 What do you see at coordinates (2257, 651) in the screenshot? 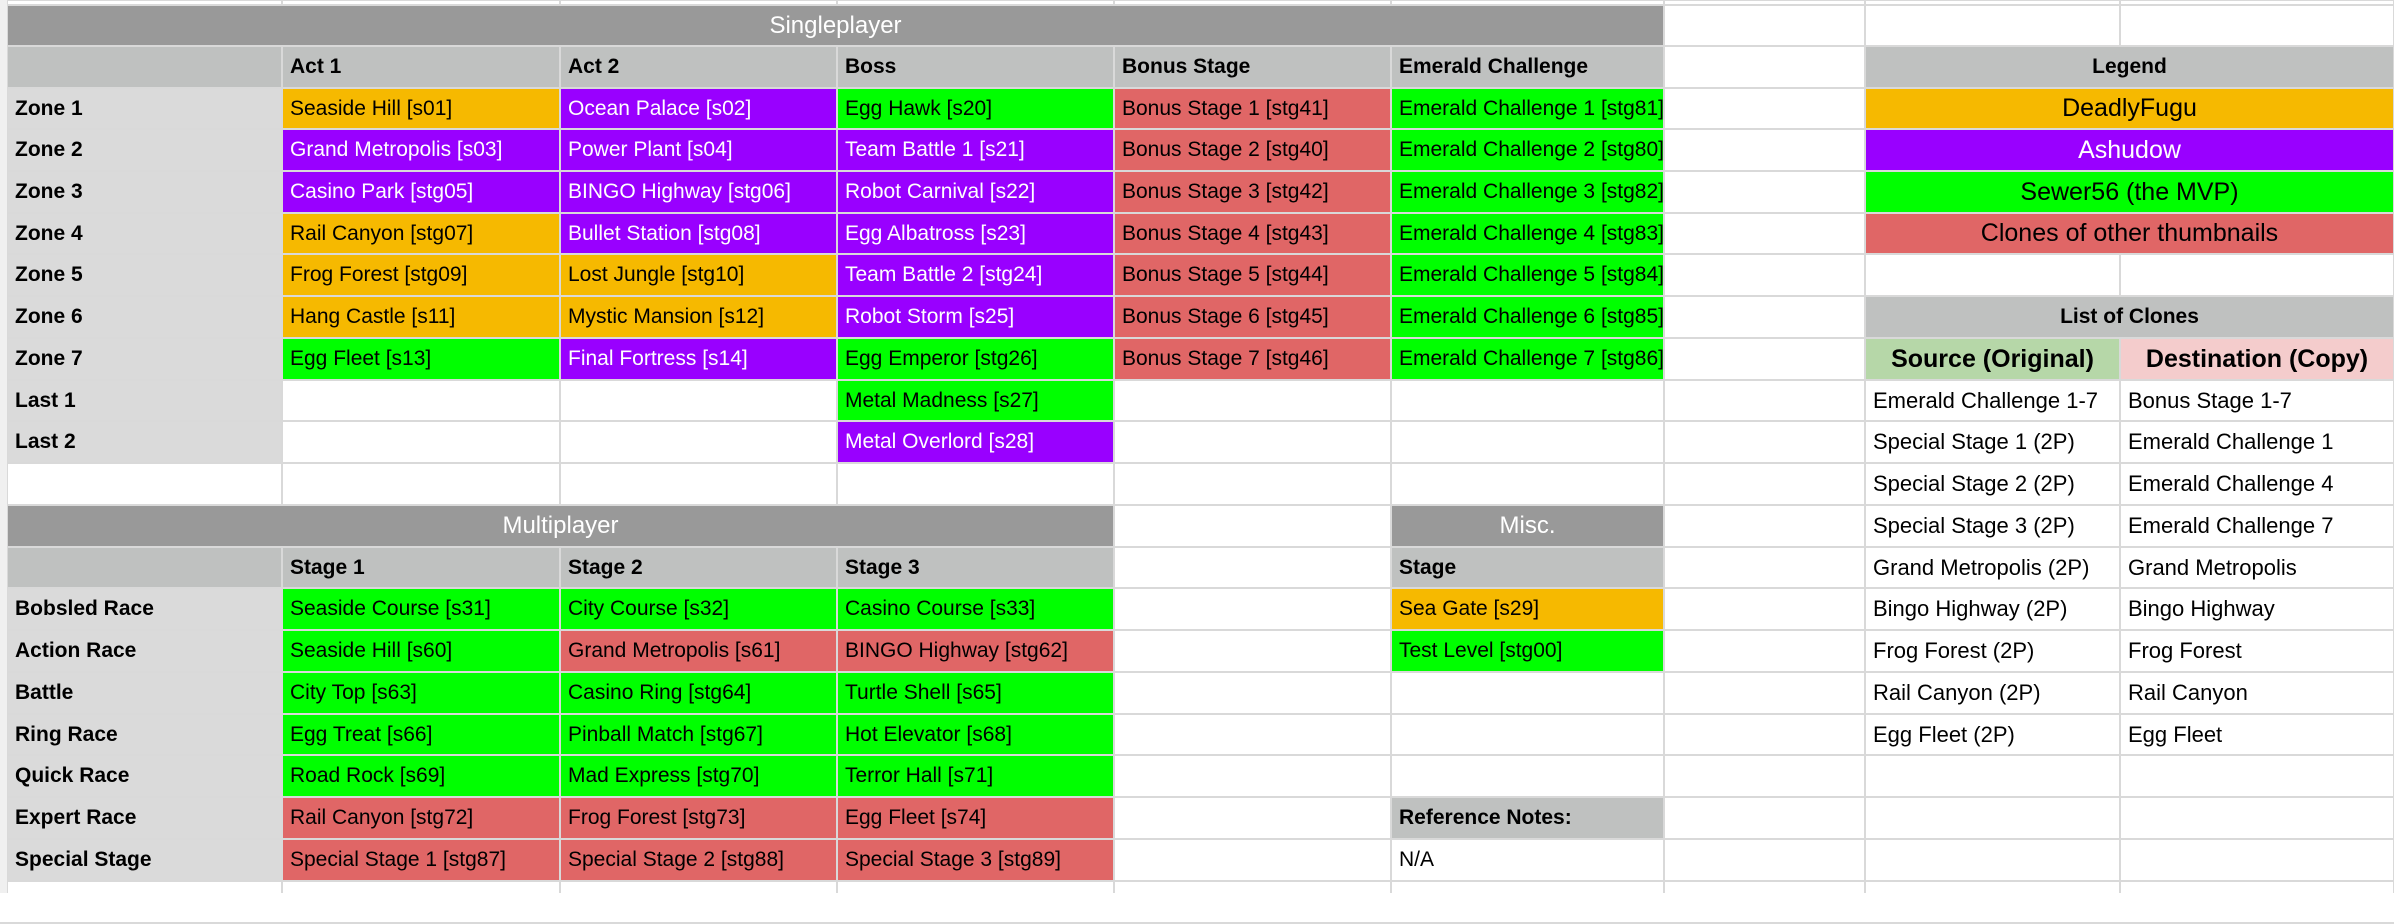
I see `clone-destination: Frog Forest` at bounding box center [2257, 651].